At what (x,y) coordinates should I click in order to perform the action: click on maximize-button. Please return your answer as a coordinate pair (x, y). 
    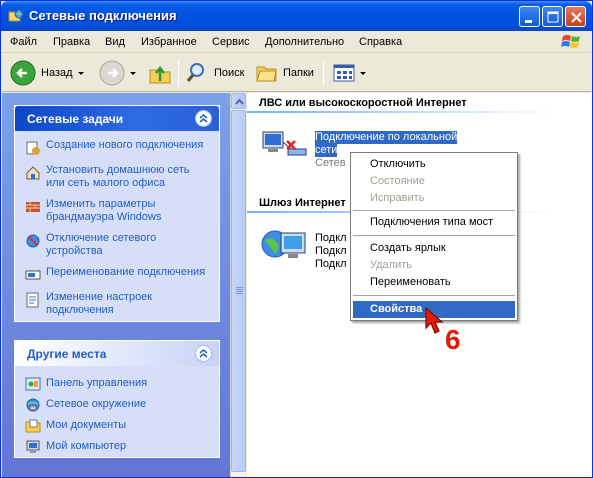
    Looking at the image, I should click on (552, 16).